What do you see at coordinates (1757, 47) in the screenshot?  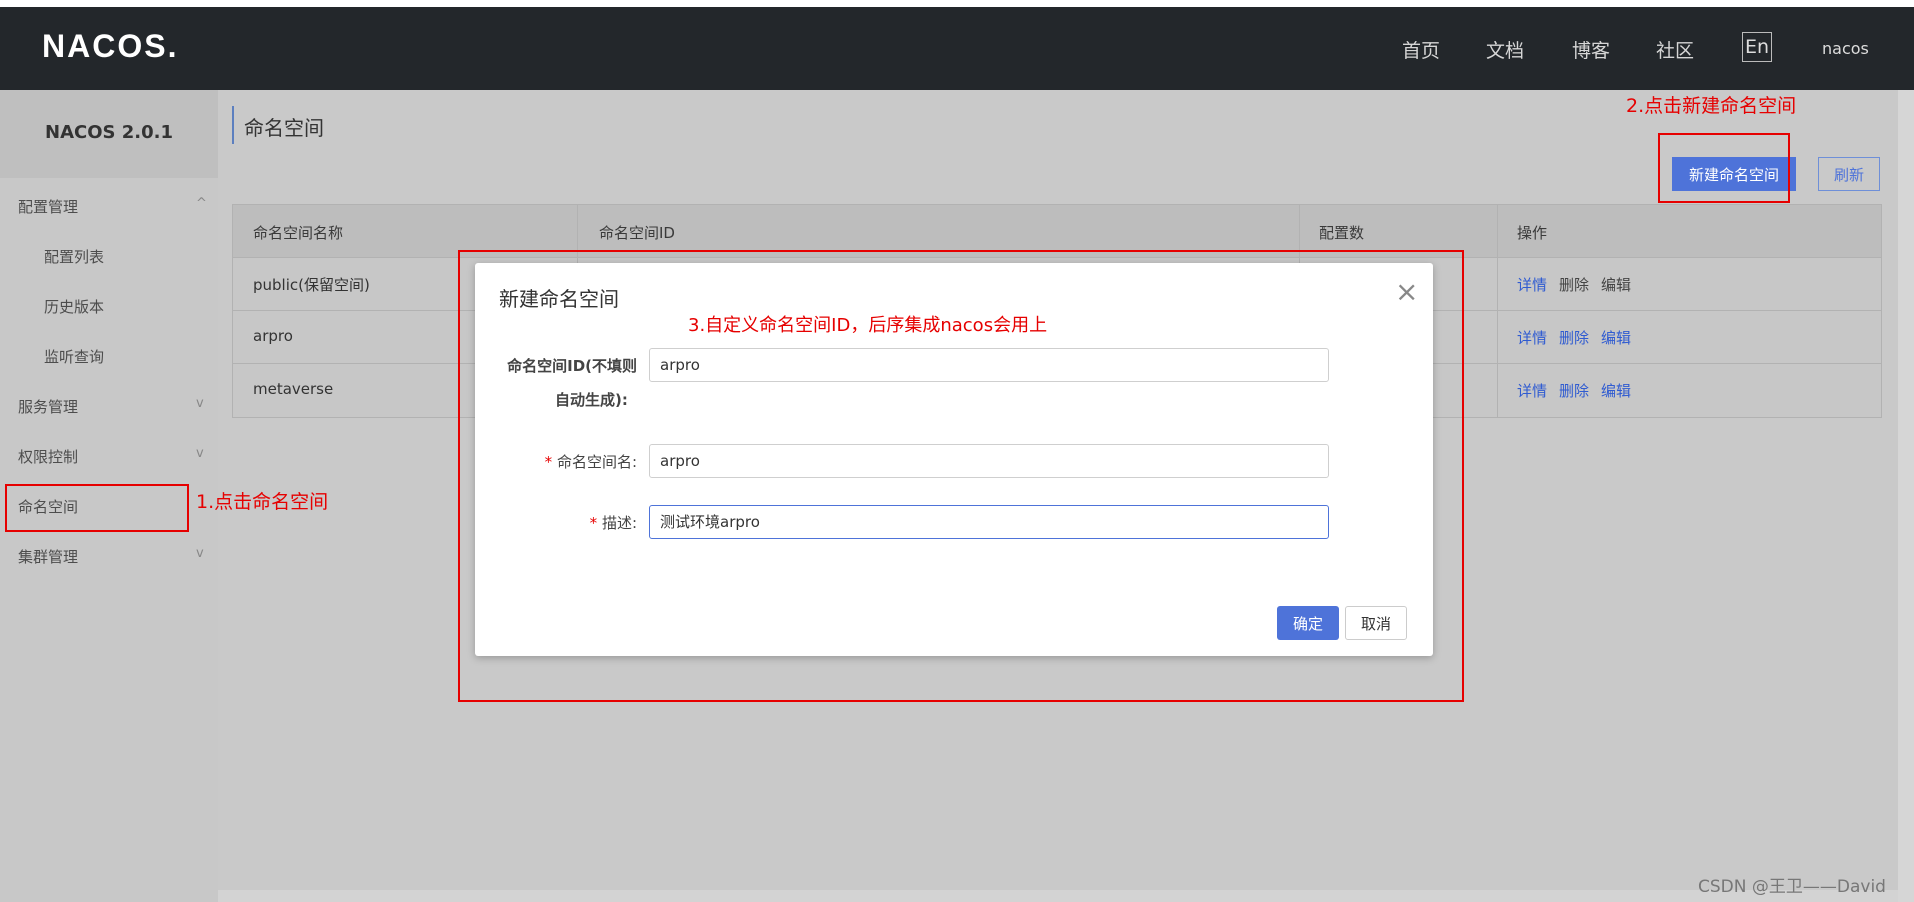 I see `language-toggle: En` at bounding box center [1757, 47].